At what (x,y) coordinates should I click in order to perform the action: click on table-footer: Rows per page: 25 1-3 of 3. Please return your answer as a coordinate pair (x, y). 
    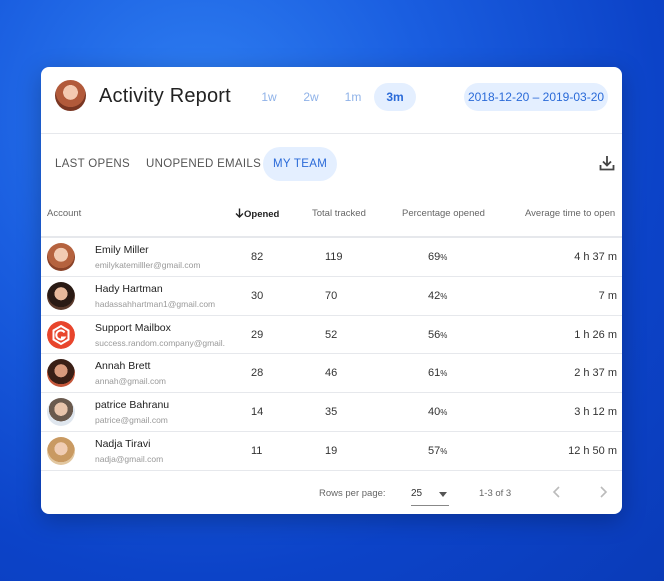
    Looking at the image, I should click on (331, 491).